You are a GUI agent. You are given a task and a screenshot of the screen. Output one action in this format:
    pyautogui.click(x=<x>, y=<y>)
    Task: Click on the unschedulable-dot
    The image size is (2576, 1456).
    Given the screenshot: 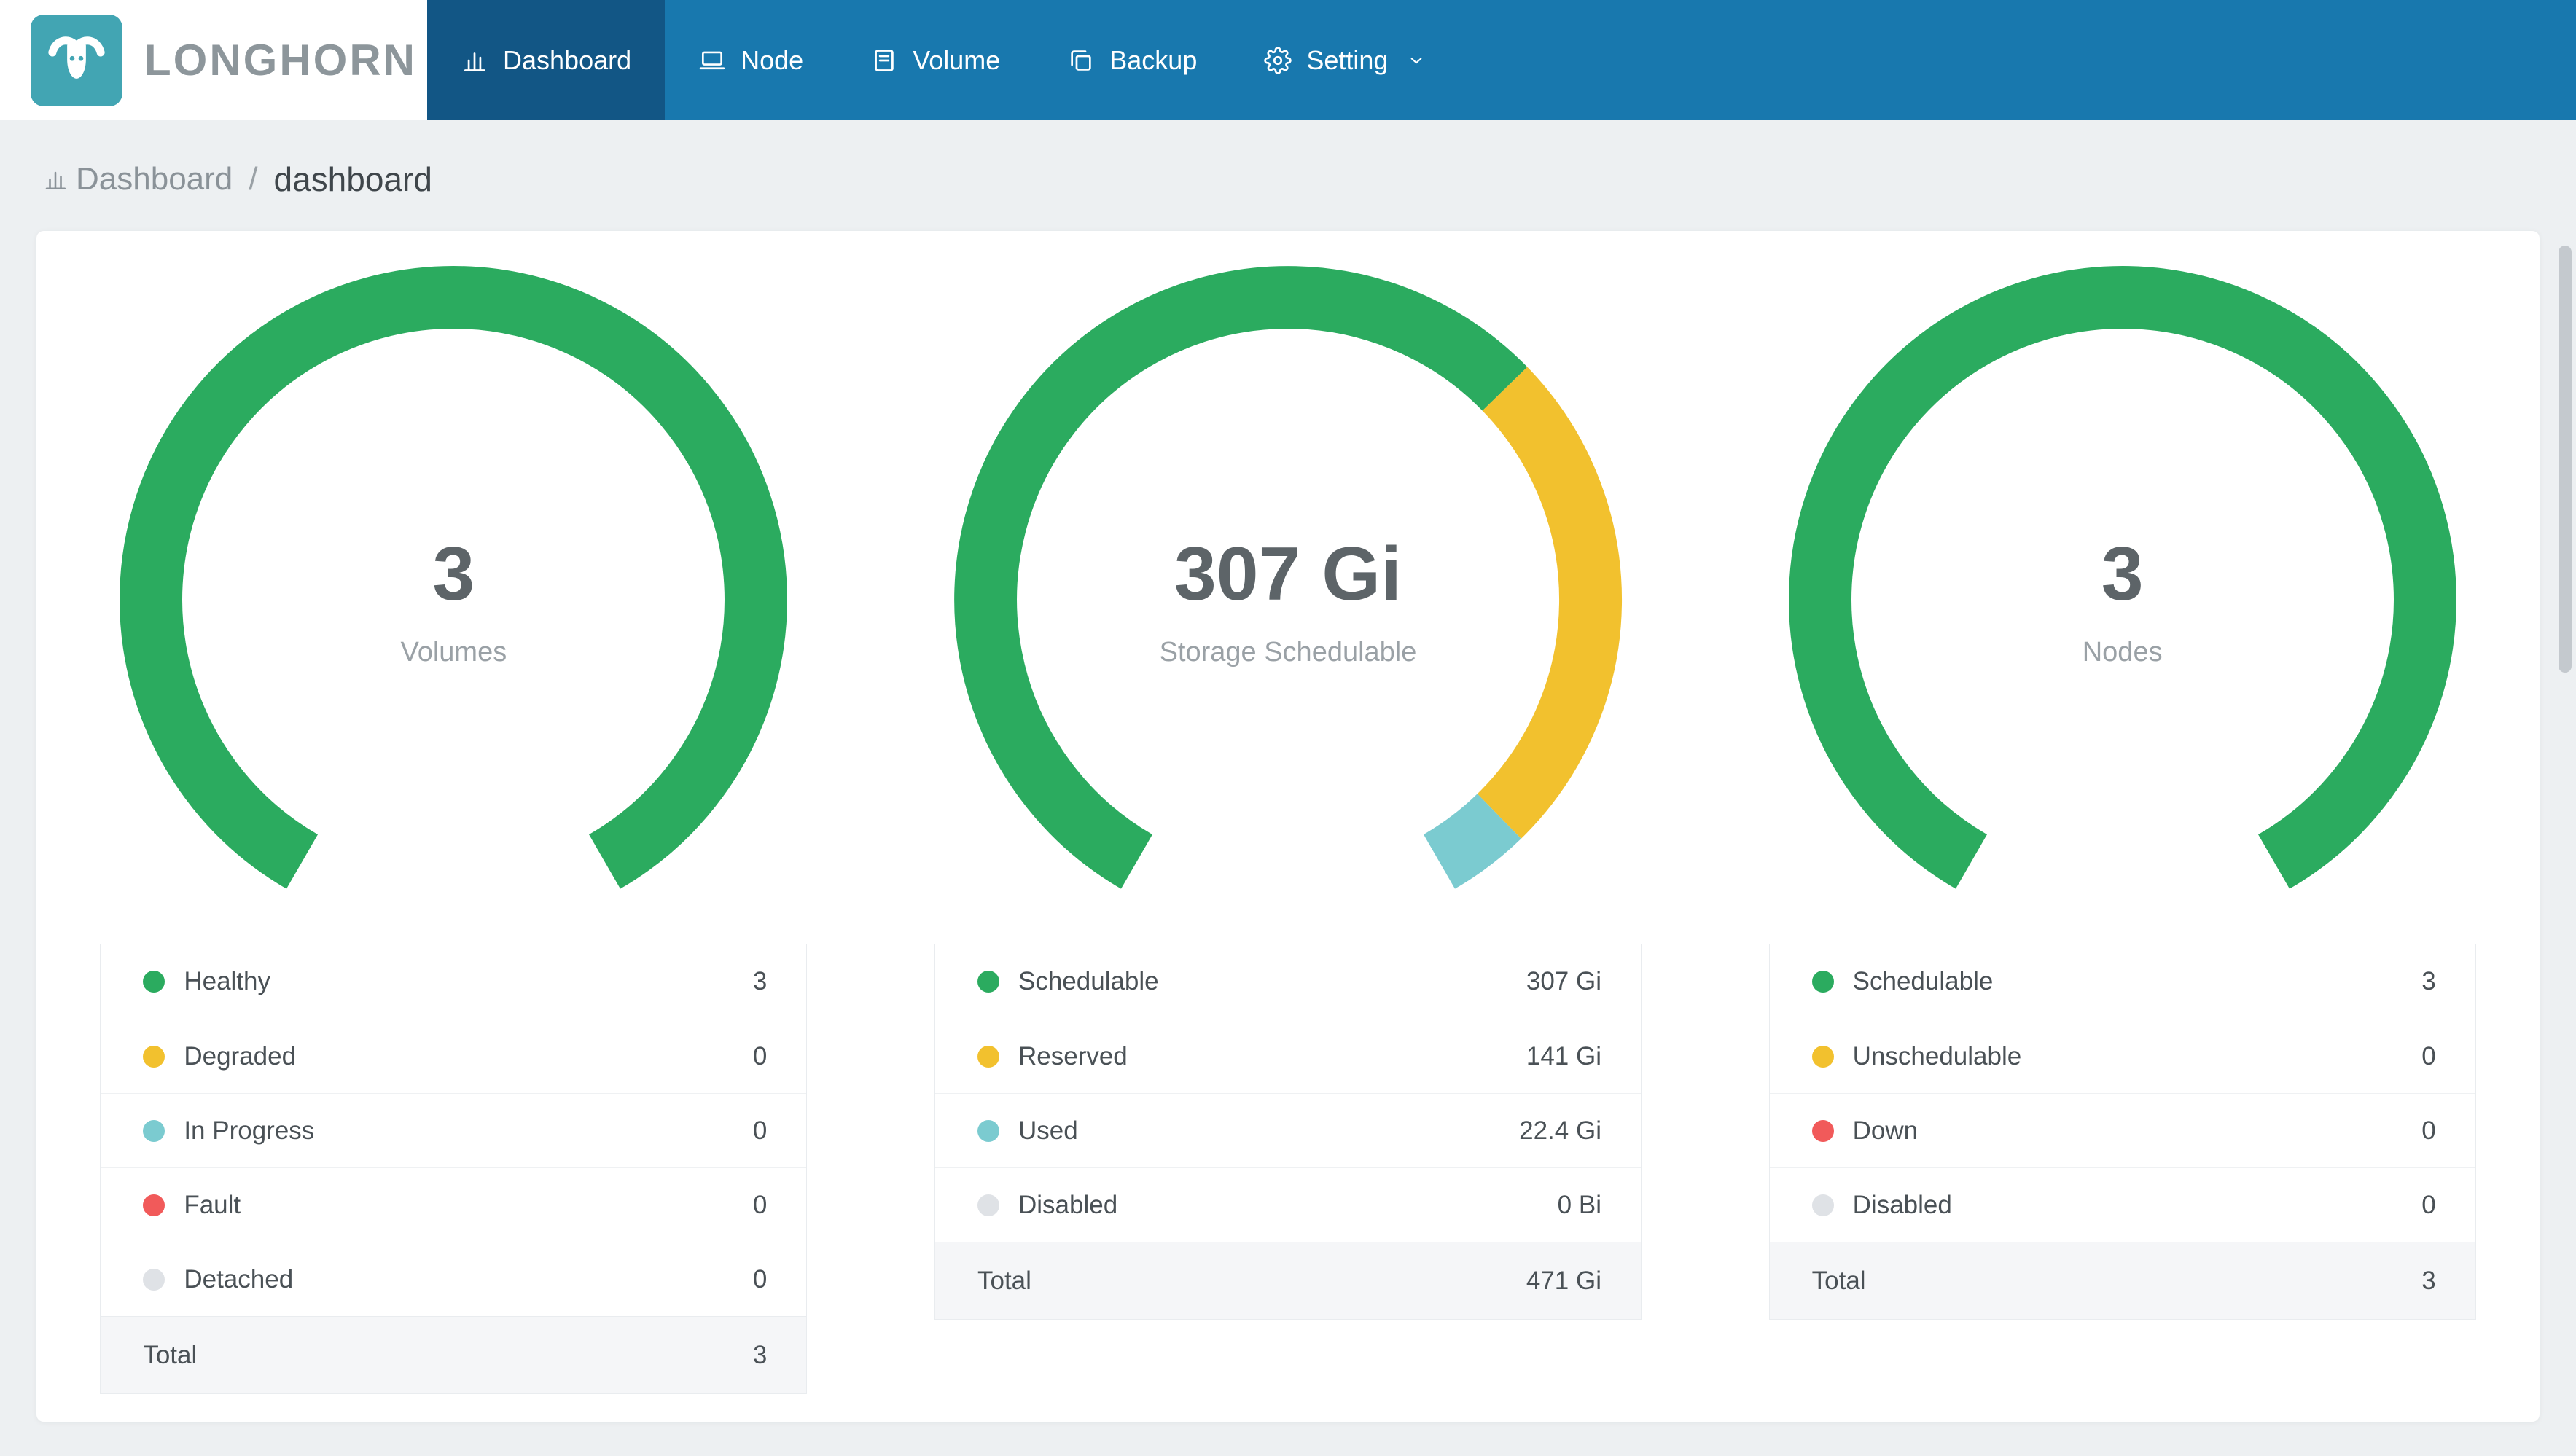 What is the action you would take?
    pyautogui.click(x=1822, y=1056)
    